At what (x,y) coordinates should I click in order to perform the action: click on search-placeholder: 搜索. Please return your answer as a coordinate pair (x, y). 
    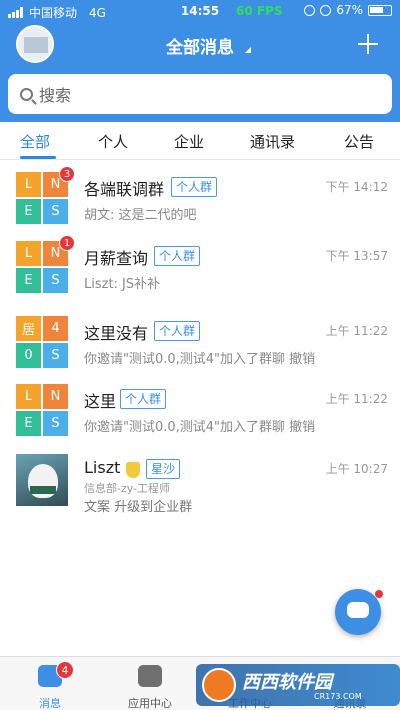
    Looking at the image, I should click on (55, 95).